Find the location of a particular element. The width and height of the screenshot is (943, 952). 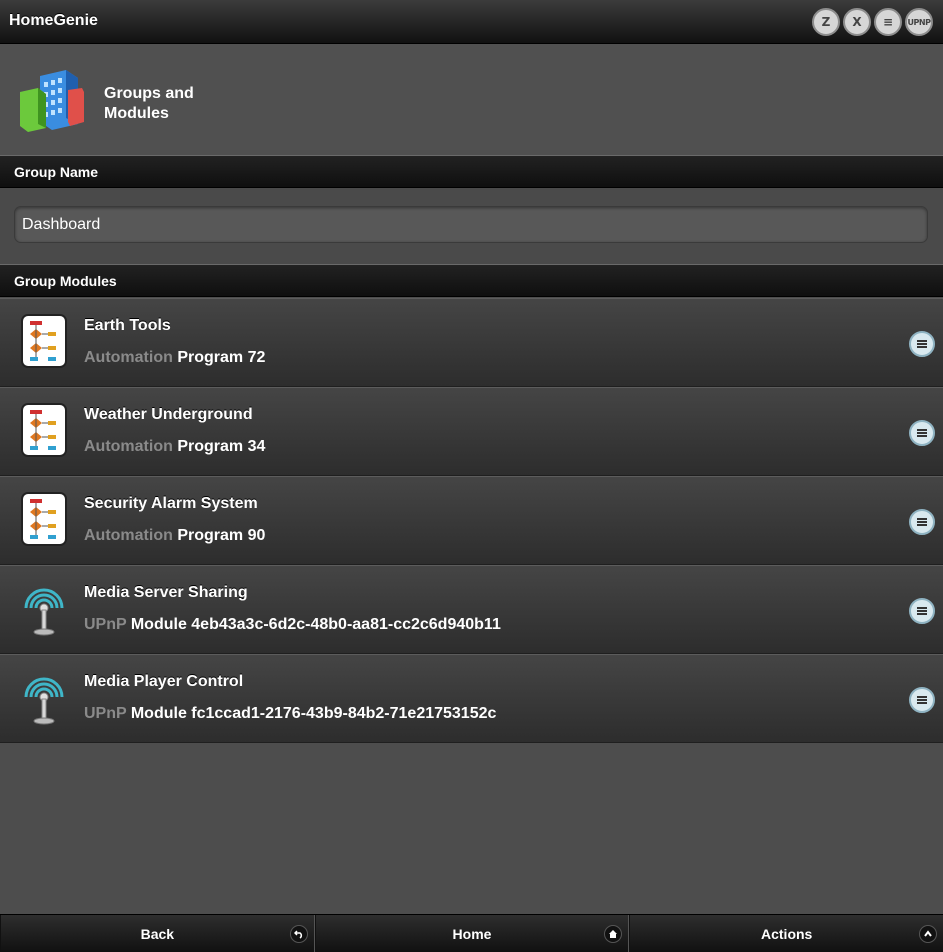

home-label: Home is located at coordinates (472, 934).